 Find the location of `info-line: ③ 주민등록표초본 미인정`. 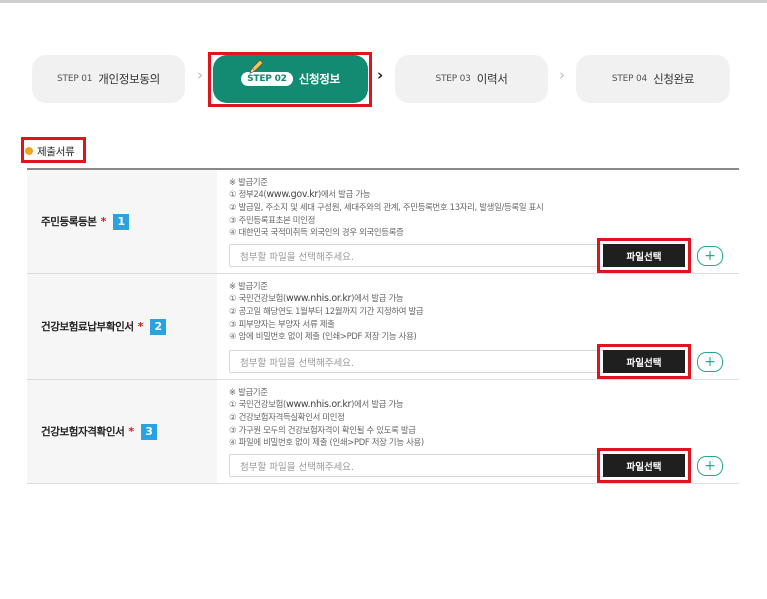

info-line: ③ 주민등록표초본 미인정 is located at coordinates (272, 219).